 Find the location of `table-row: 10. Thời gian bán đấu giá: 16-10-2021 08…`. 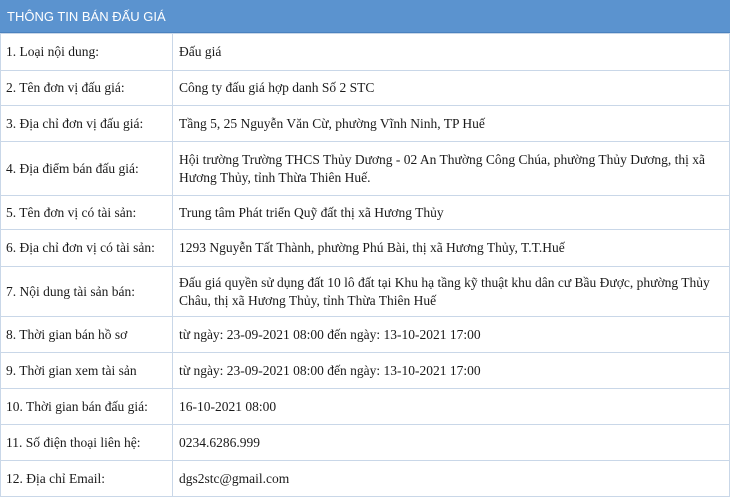

table-row: 10. Thời gian bán đấu giá: 16-10-2021 08… is located at coordinates (365, 406).